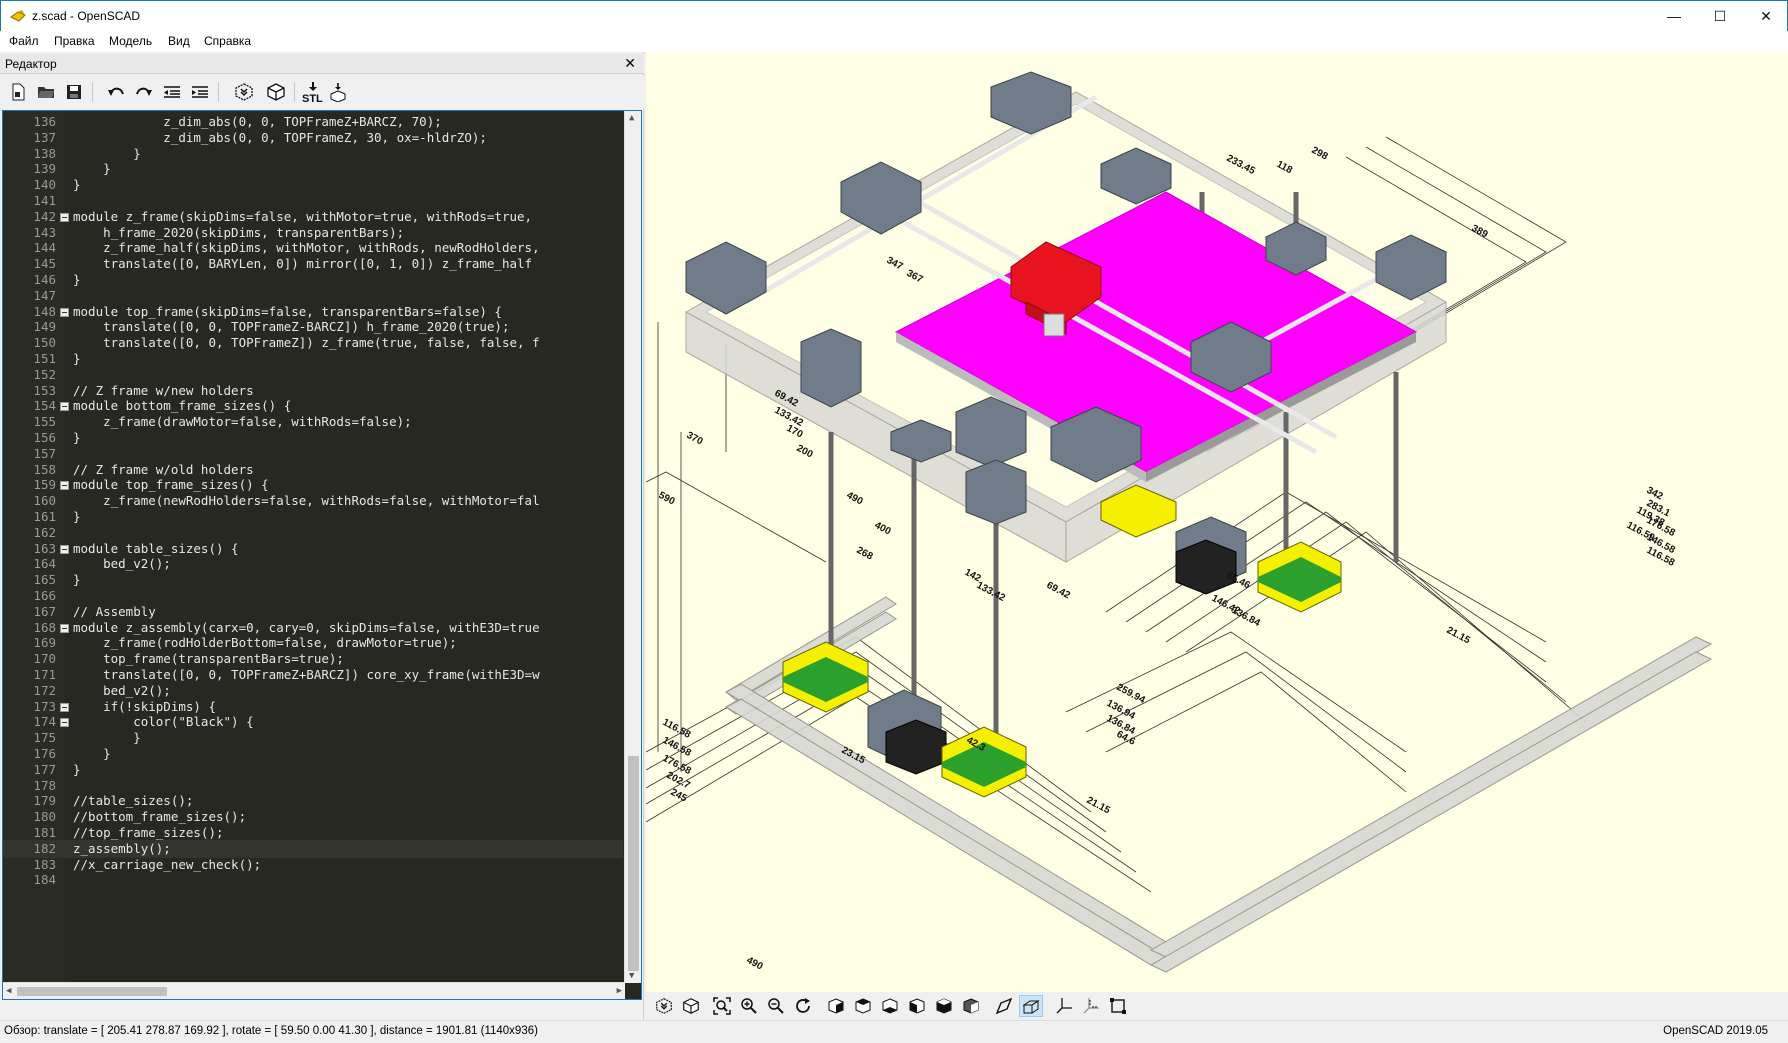 This screenshot has width=1788, height=1043. Describe the element at coordinates (74, 92) in the screenshot. I see `save-icon` at that location.